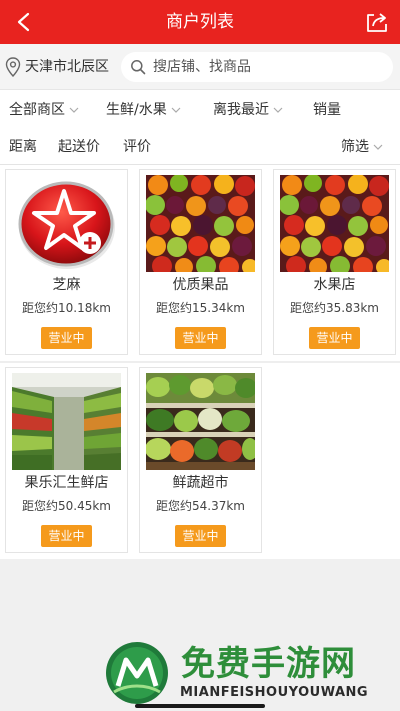 The image size is (400, 711). What do you see at coordinates (268, 67) in the screenshot?
I see `search-input` at bounding box center [268, 67].